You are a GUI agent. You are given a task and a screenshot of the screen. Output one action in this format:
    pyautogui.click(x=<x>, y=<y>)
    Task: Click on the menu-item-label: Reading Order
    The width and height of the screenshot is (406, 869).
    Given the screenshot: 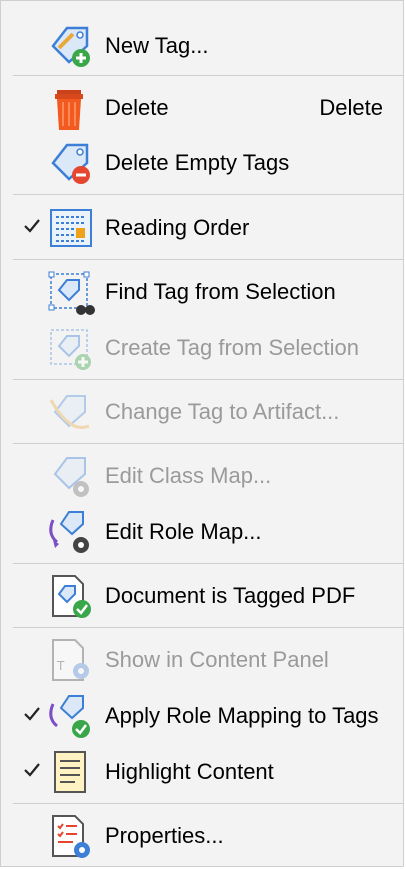 What is the action you would take?
    pyautogui.click(x=177, y=227)
    